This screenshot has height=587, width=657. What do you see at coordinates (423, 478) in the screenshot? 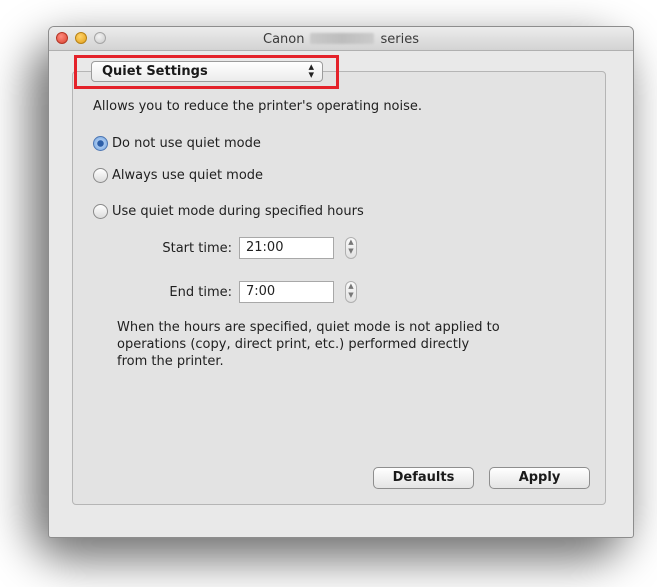
I see `defaults-button: Defaults` at bounding box center [423, 478].